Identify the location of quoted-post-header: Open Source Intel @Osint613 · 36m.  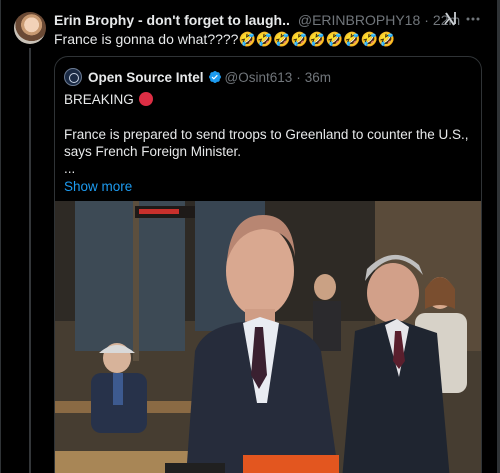
(197, 77).